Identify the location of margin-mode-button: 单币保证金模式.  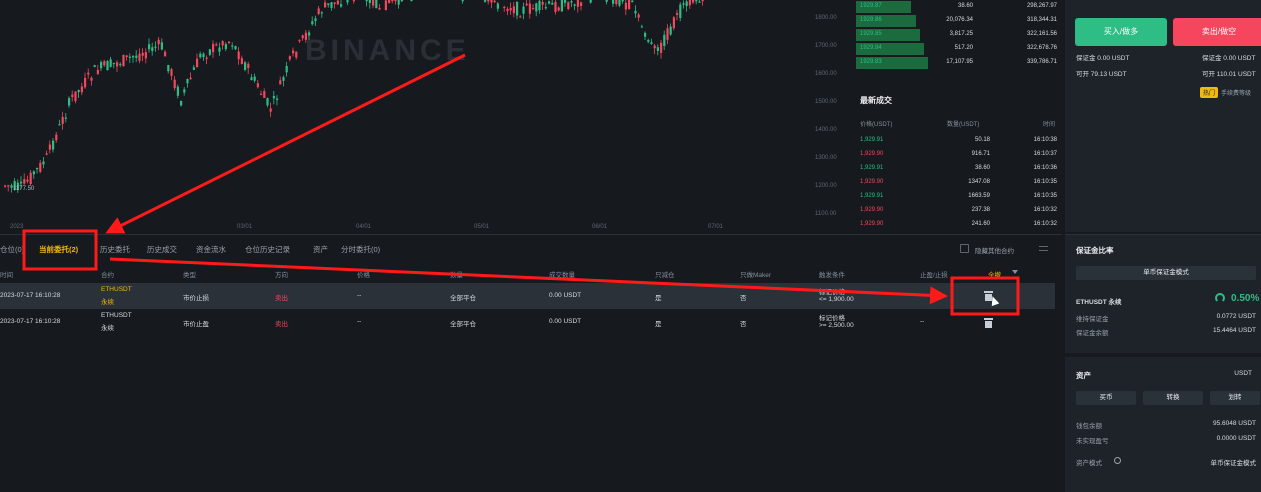
(1166, 273).